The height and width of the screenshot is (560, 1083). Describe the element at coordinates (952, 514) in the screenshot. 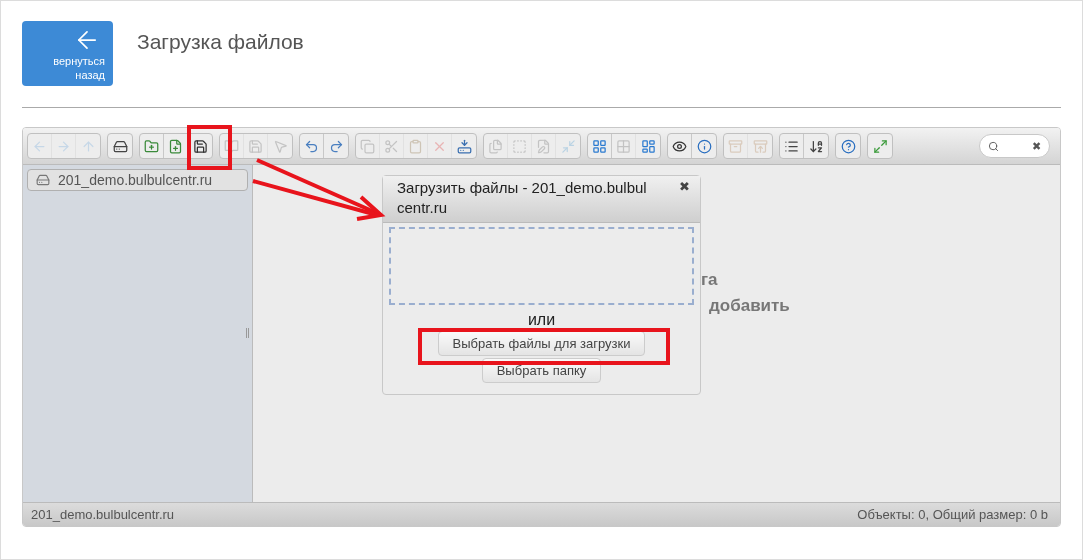

I see `status-summary: Объекты: 0, Общий размер: 0 b` at that location.